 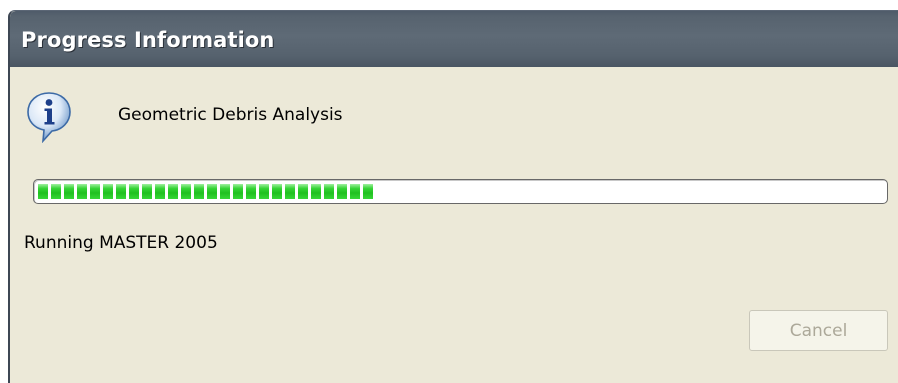 What do you see at coordinates (121, 243) in the screenshot?
I see `status-text: Running MASTER 2005` at bounding box center [121, 243].